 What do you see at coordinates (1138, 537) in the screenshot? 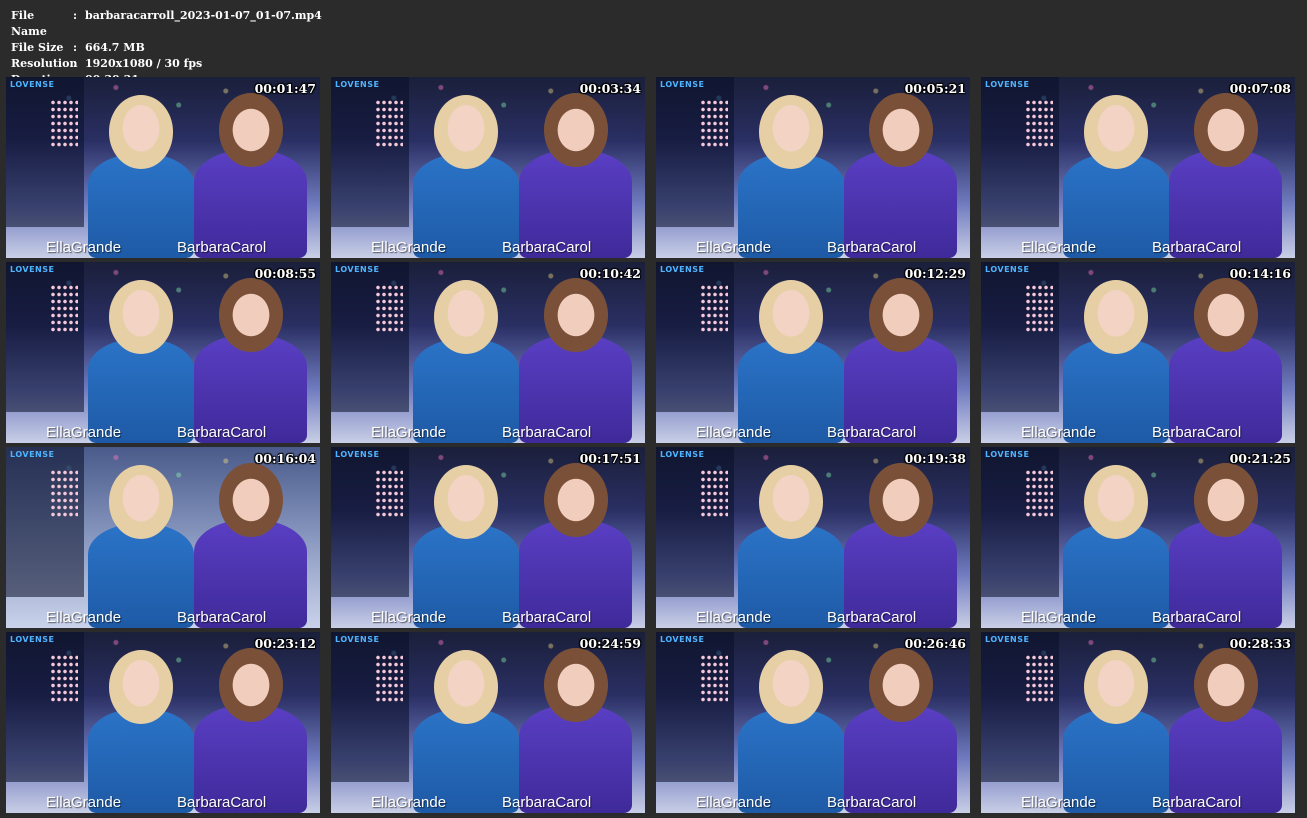
I see `video-thumbnail: LOVENSE 00:21:25 EllaGrande BarbaraCarol` at bounding box center [1138, 537].